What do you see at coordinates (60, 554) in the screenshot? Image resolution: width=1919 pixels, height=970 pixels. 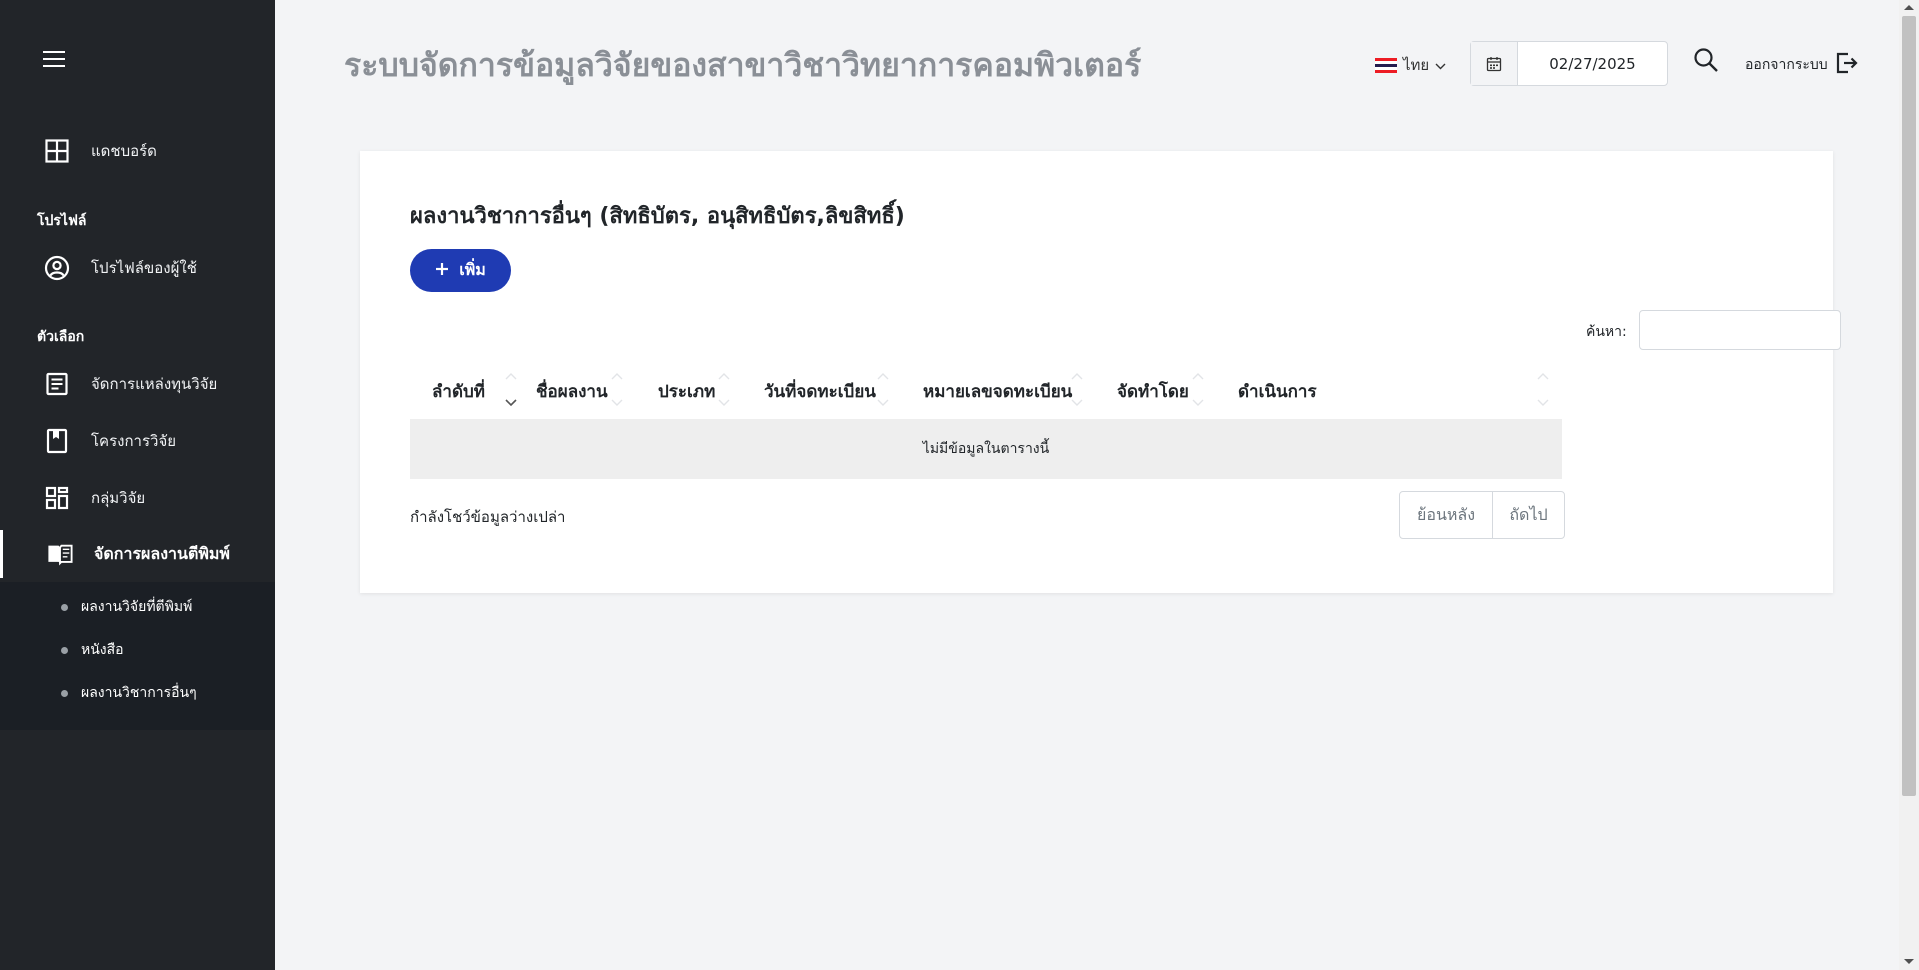 I see `open-book-icon` at bounding box center [60, 554].